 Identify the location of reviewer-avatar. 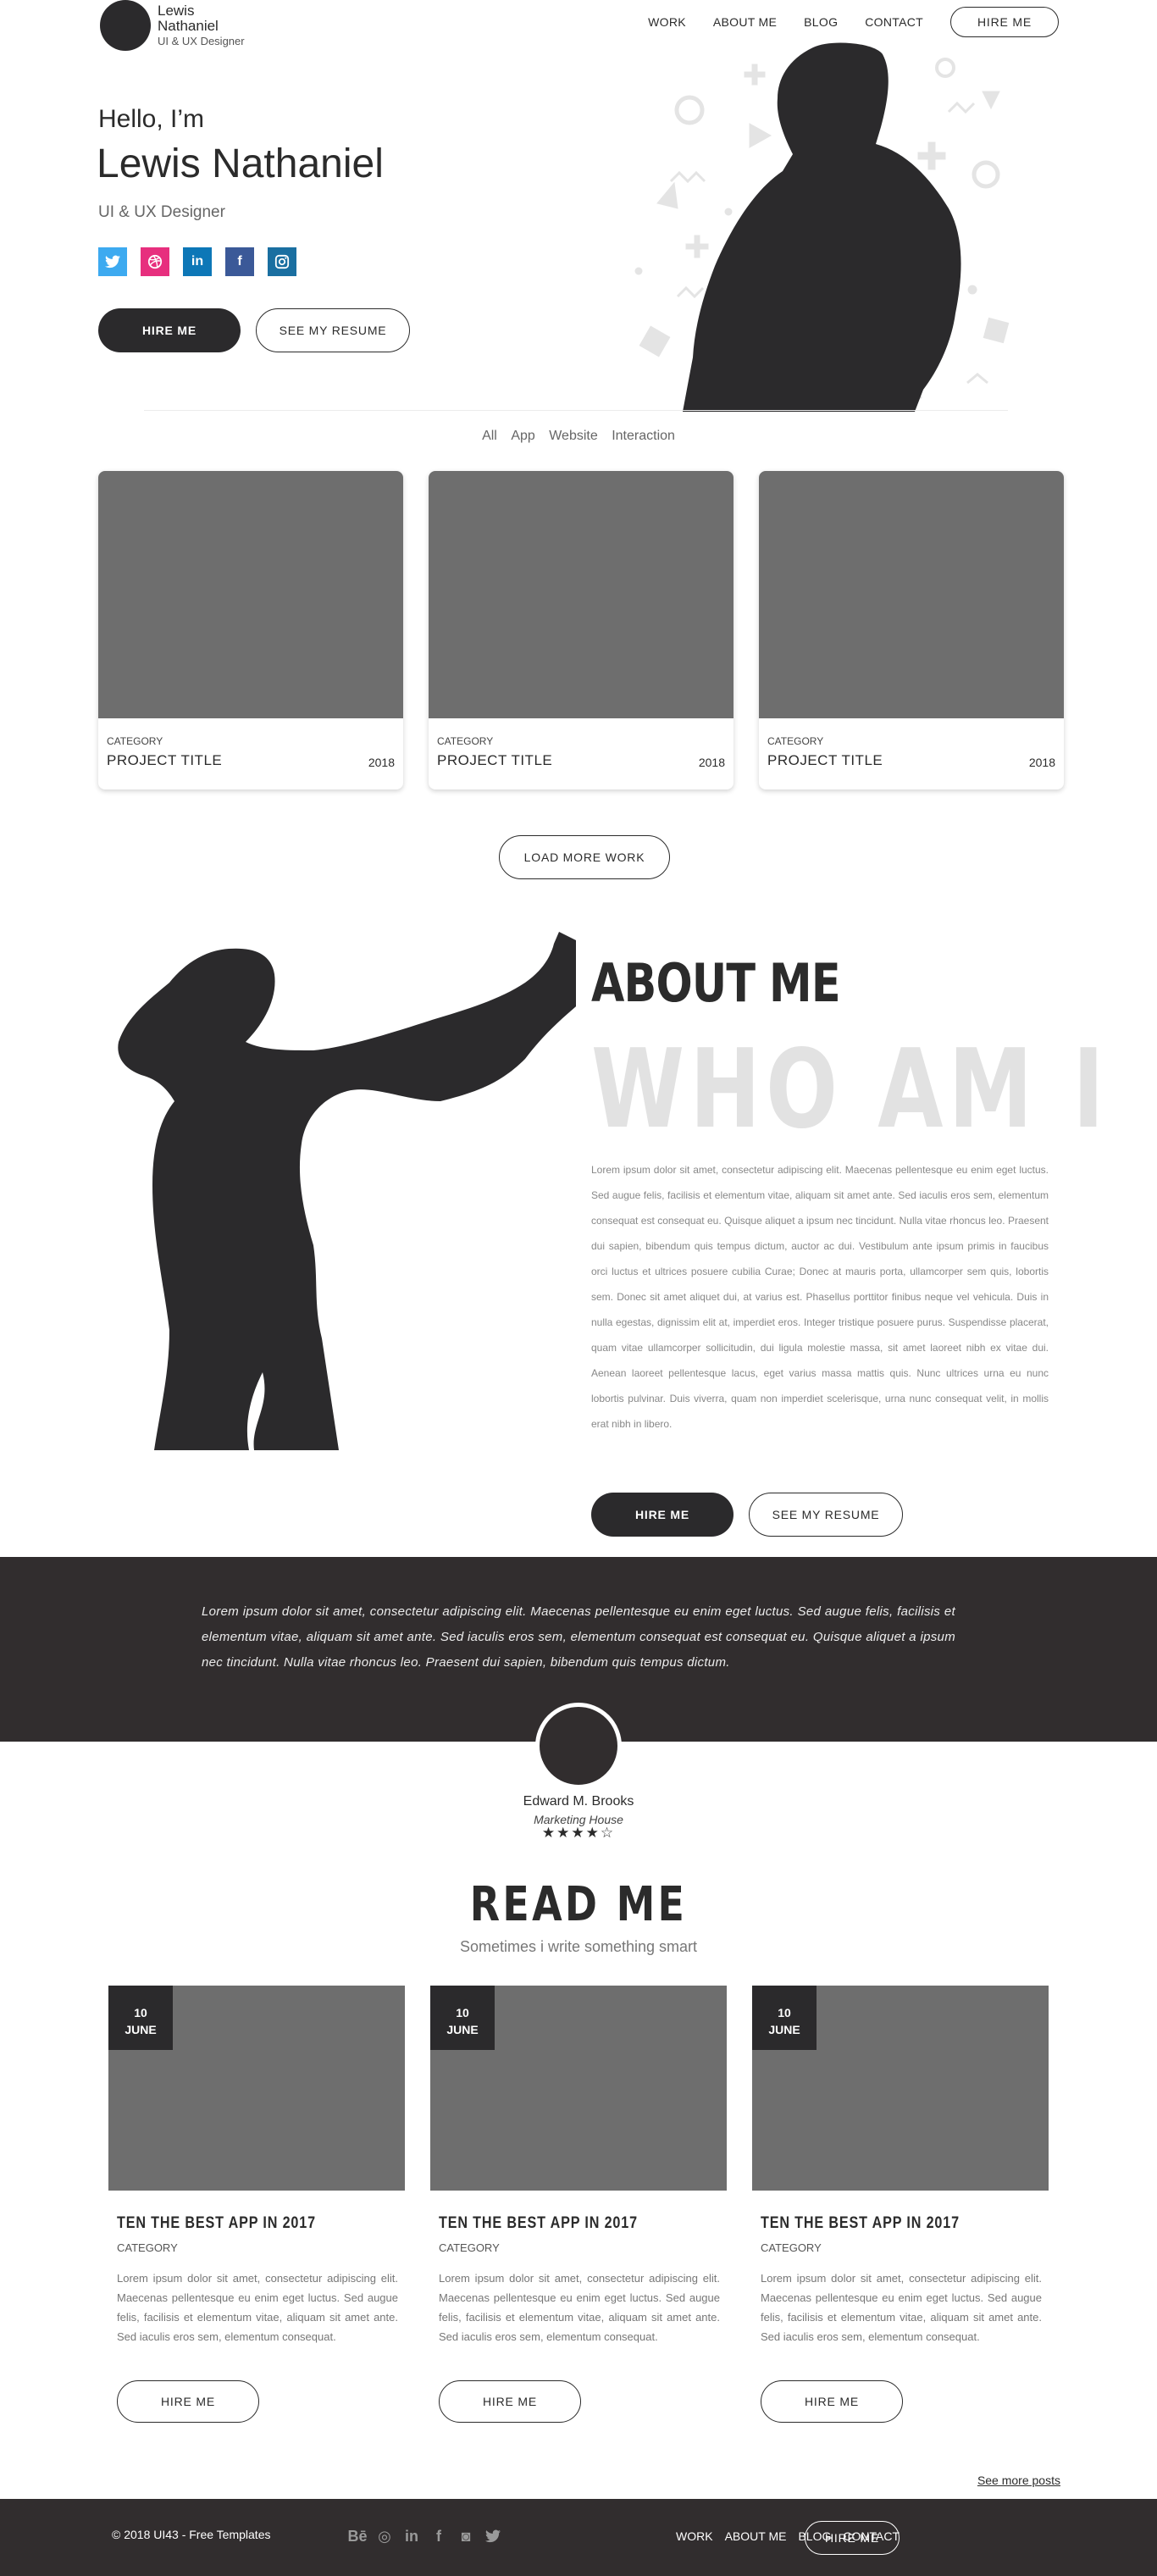
(578, 1746).